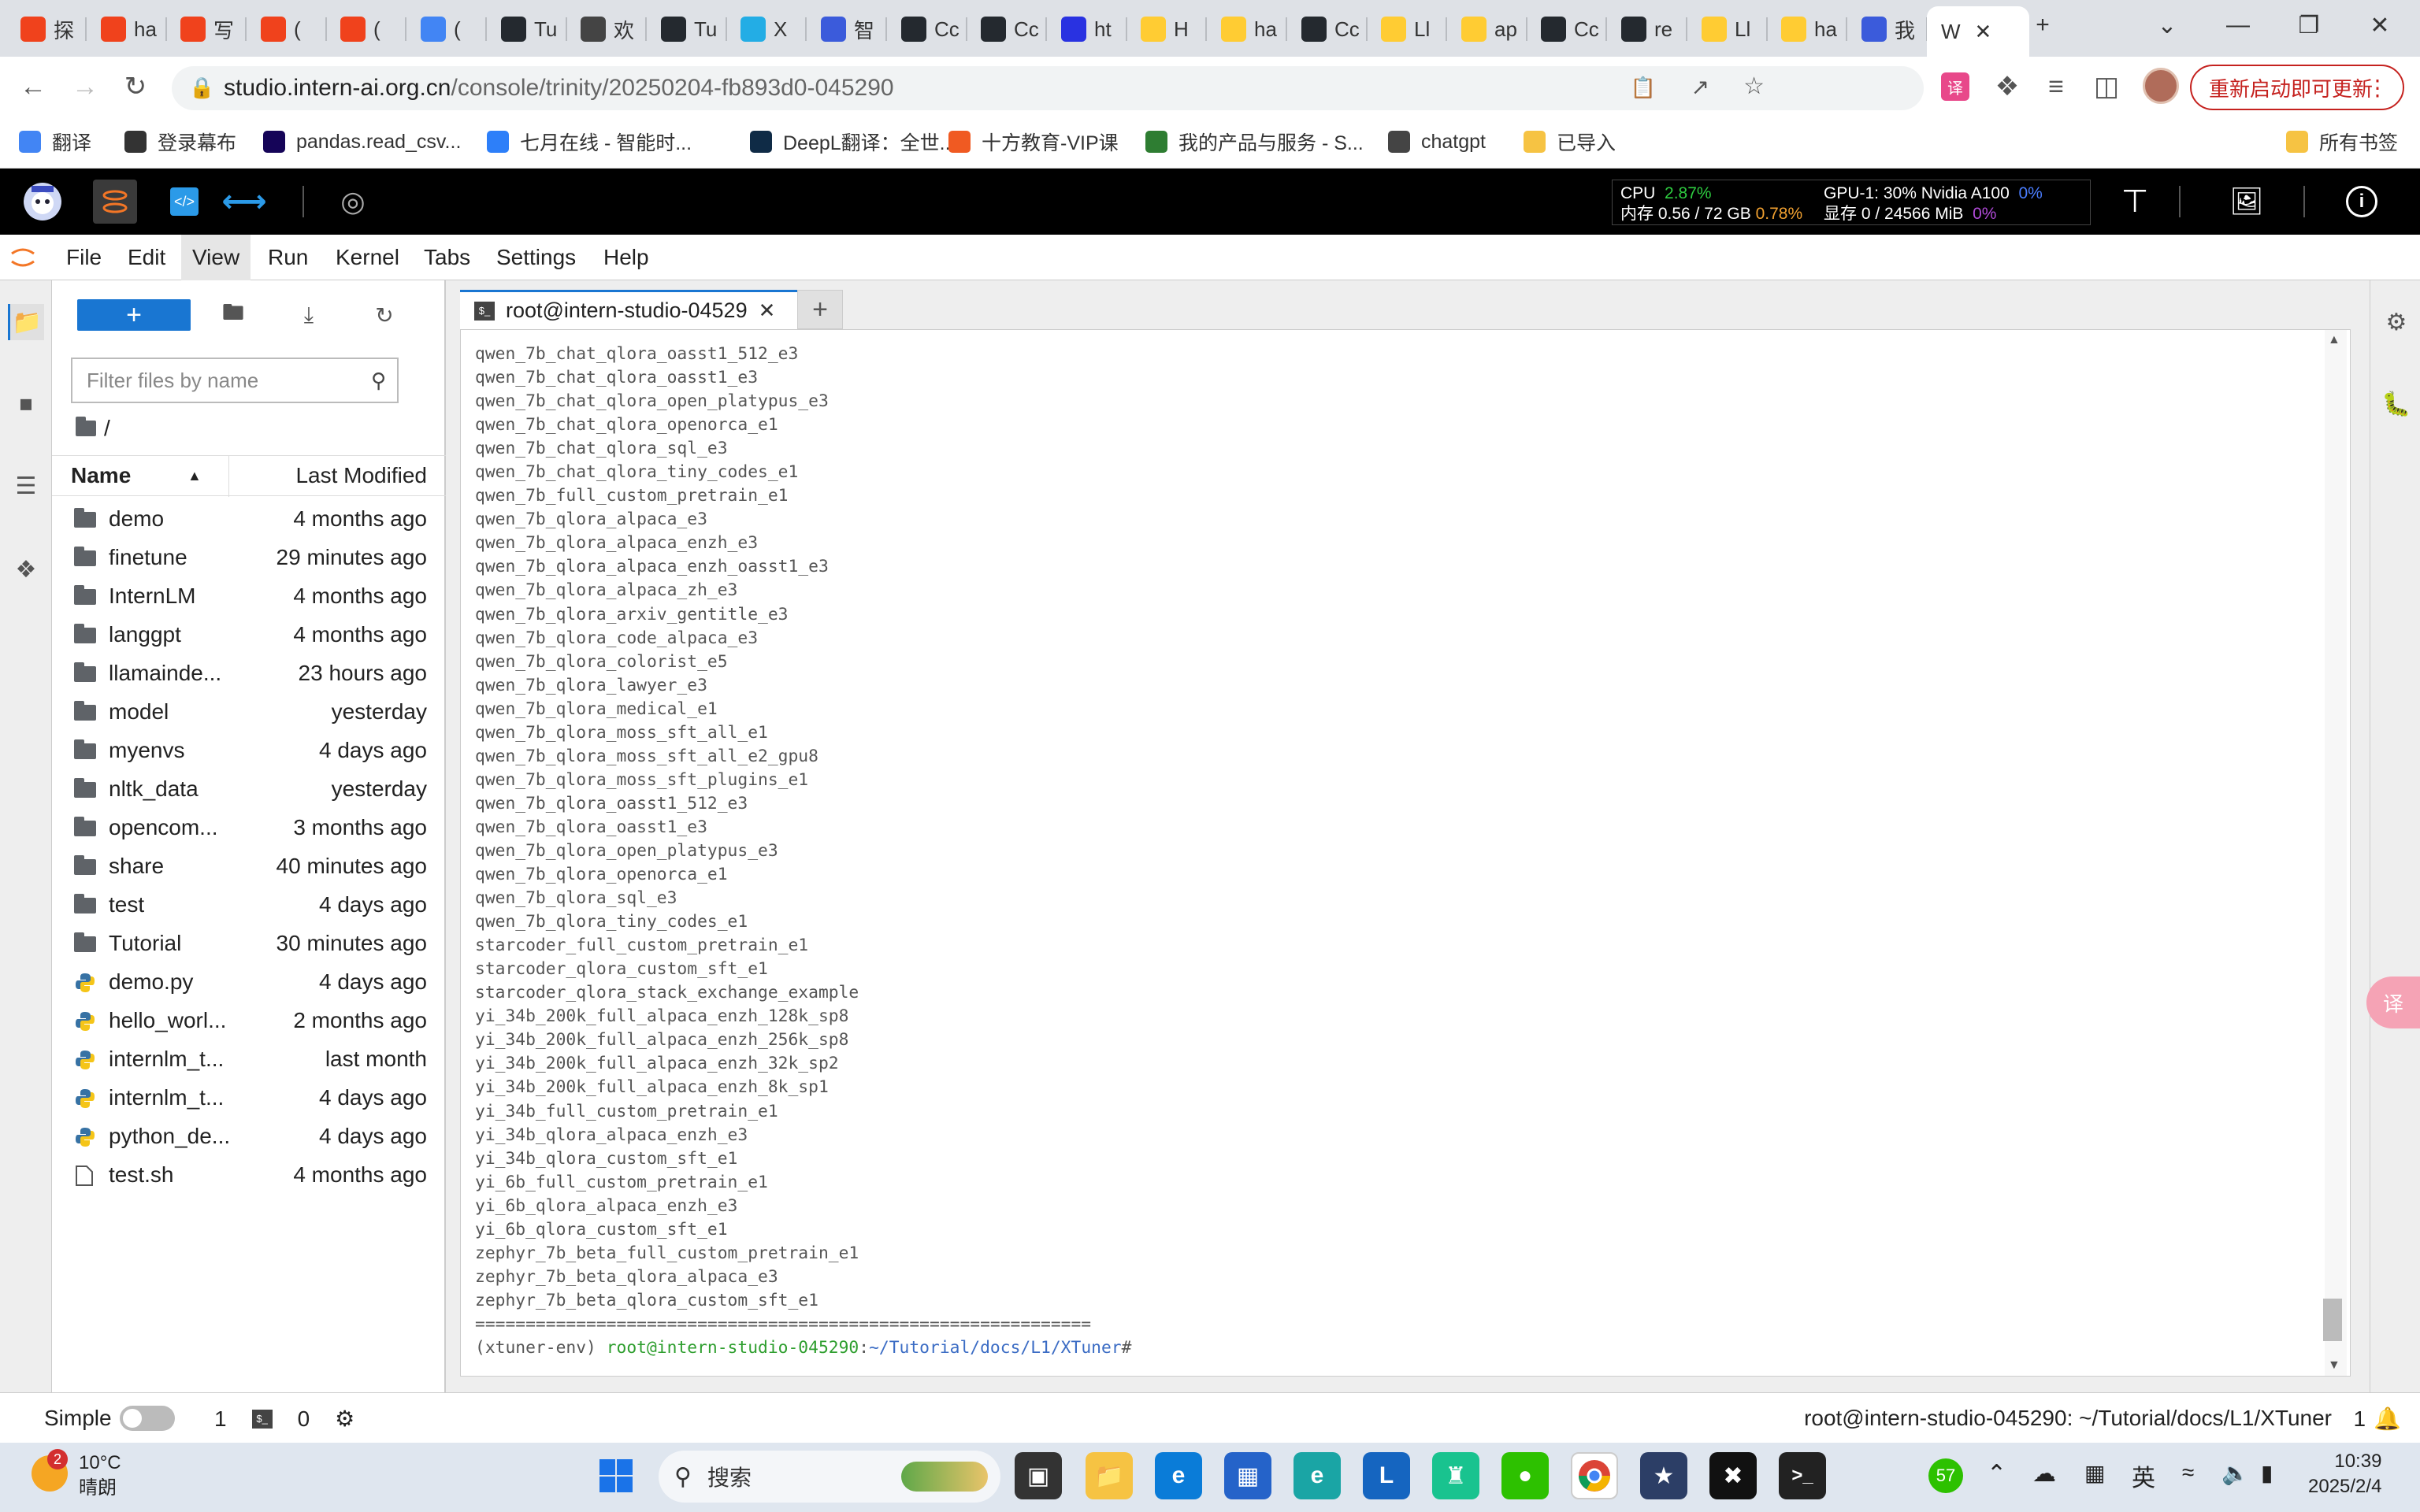 The width and height of the screenshot is (2420, 1512). What do you see at coordinates (2007, 86) in the screenshot?
I see `extensions-icon: ❖` at bounding box center [2007, 86].